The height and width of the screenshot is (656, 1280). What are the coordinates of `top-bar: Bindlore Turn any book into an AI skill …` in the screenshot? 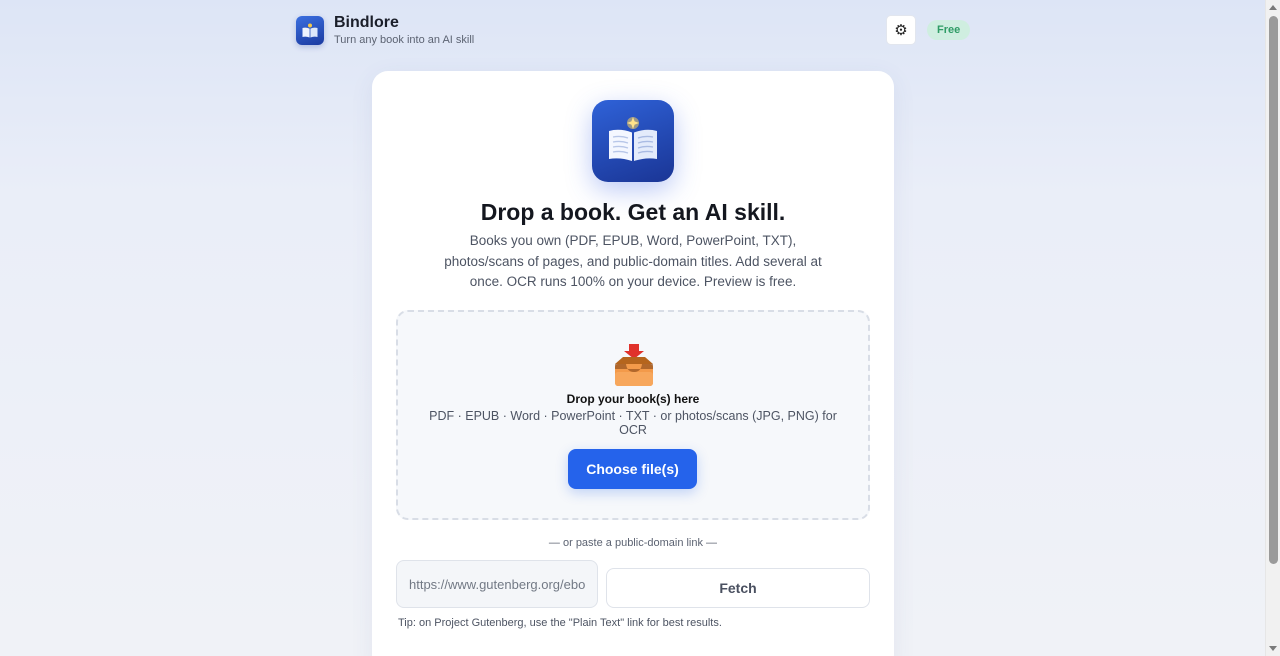 It's located at (634, 31).